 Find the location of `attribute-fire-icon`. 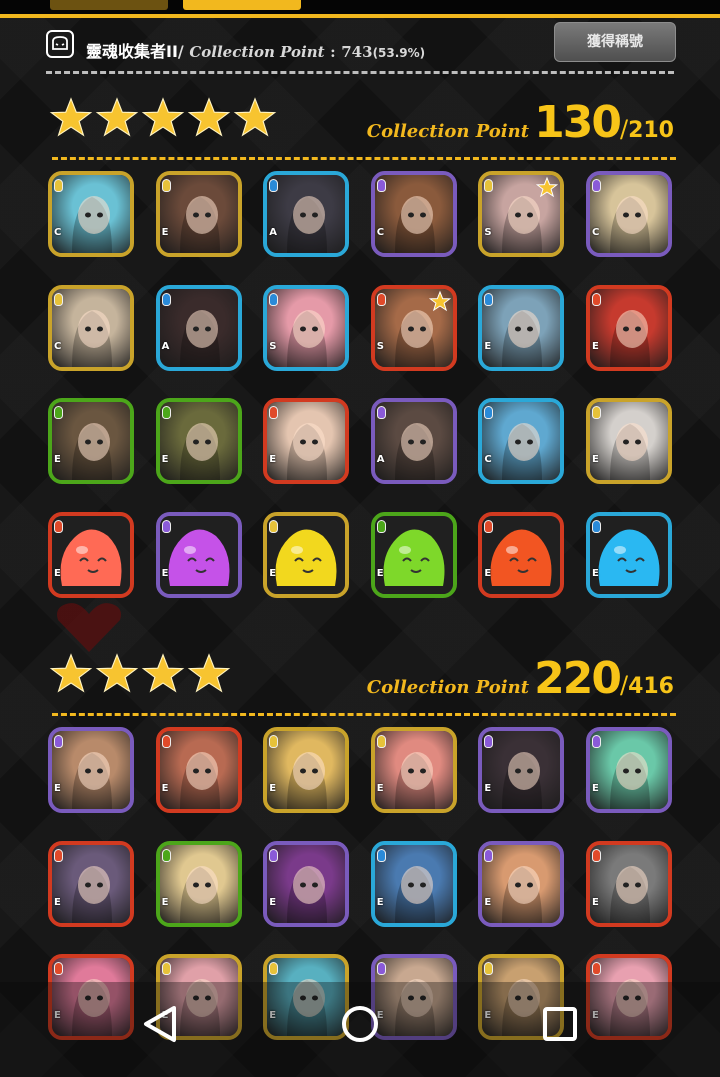

attribute-fire-icon is located at coordinates (596, 855).